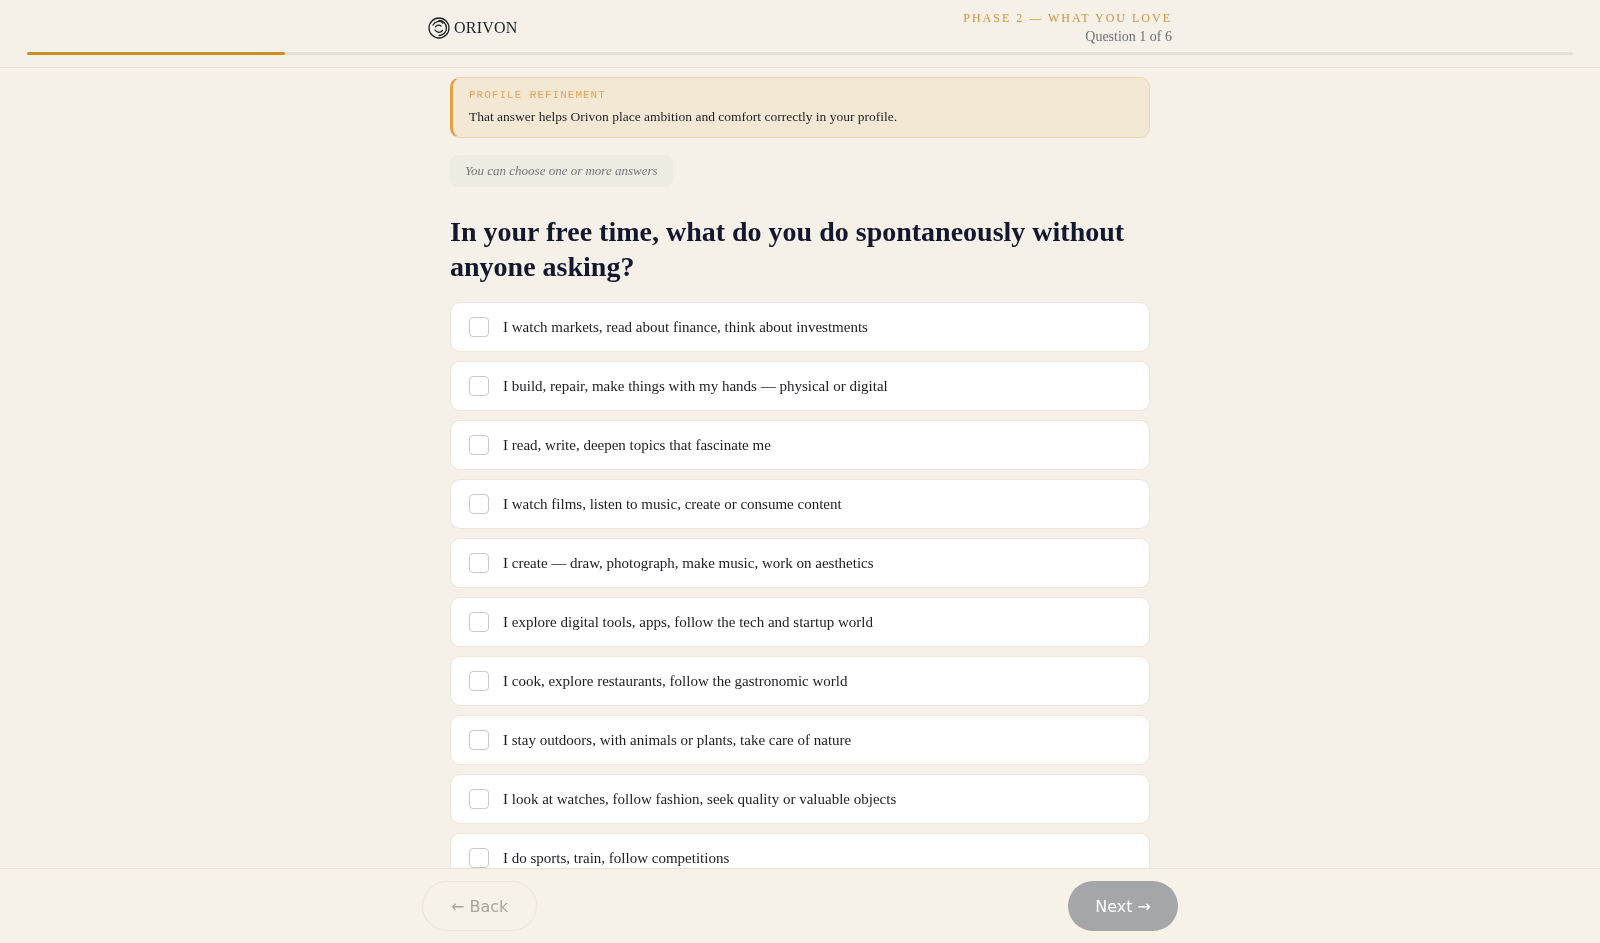  What do you see at coordinates (800, 445) in the screenshot?
I see `answer-option: I read, write, deepen topics that fascinate me` at bounding box center [800, 445].